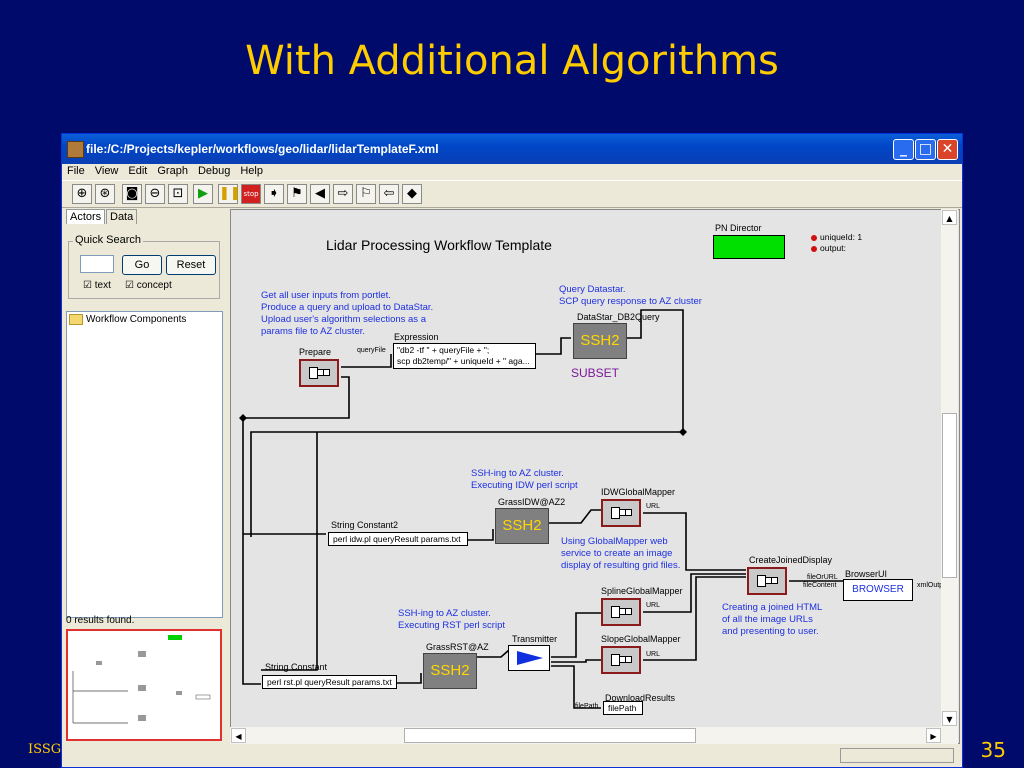  What do you see at coordinates (274, 194) in the screenshot?
I see `step-icon: ➧` at bounding box center [274, 194].